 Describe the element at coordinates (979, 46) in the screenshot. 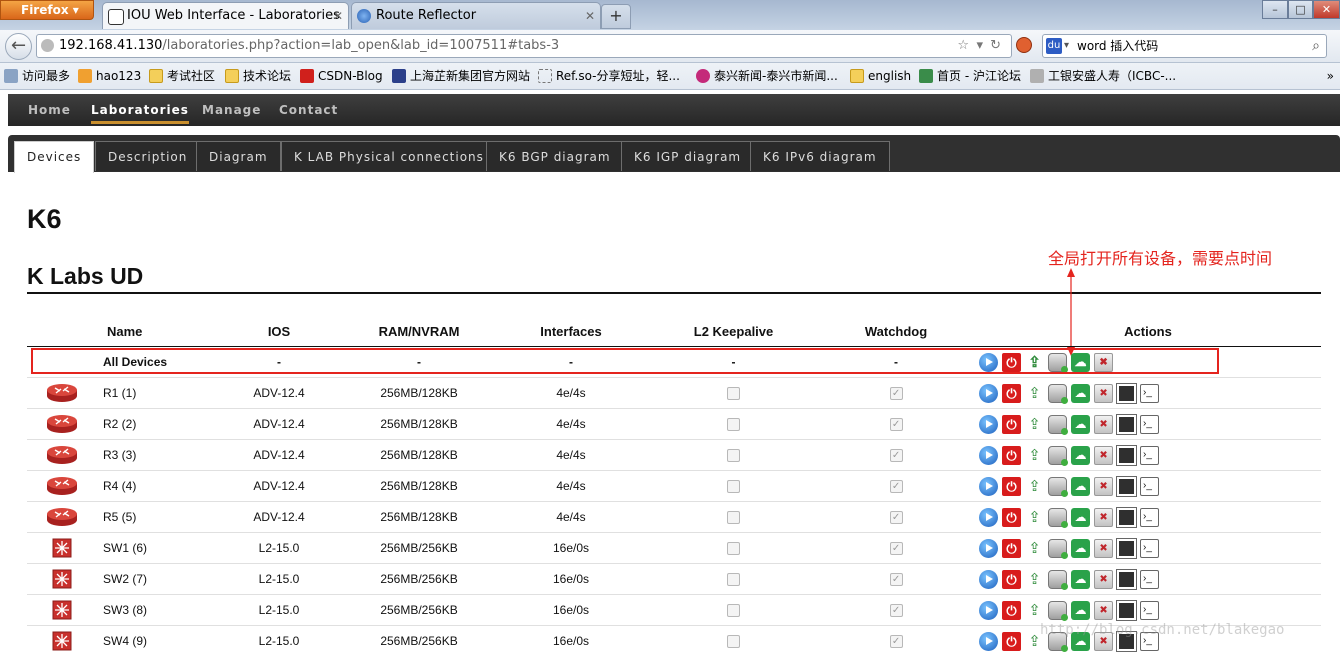

I see `dropdown-icon: ▾` at that location.